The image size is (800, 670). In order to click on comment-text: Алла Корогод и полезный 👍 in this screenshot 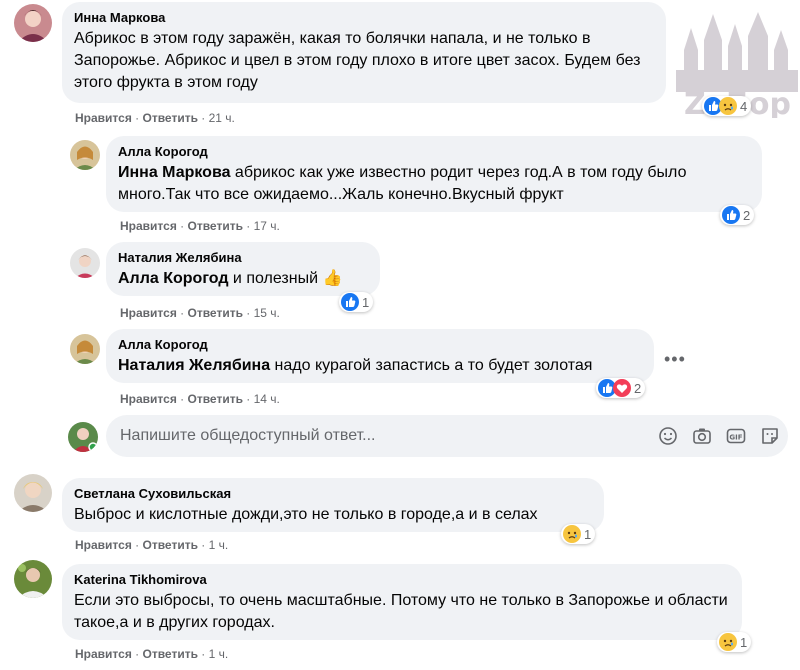, I will do `click(230, 278)`.